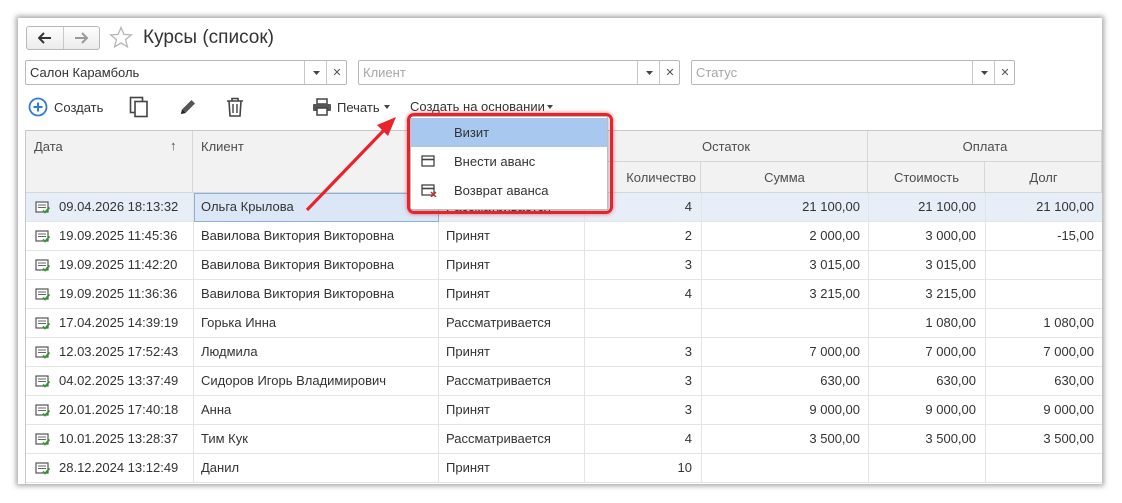 This screenshot has height=503, width=1122. Describe the element at coordinates (509, 132) in the screenshot. I see `menu-item-visit: Визит` at that location.